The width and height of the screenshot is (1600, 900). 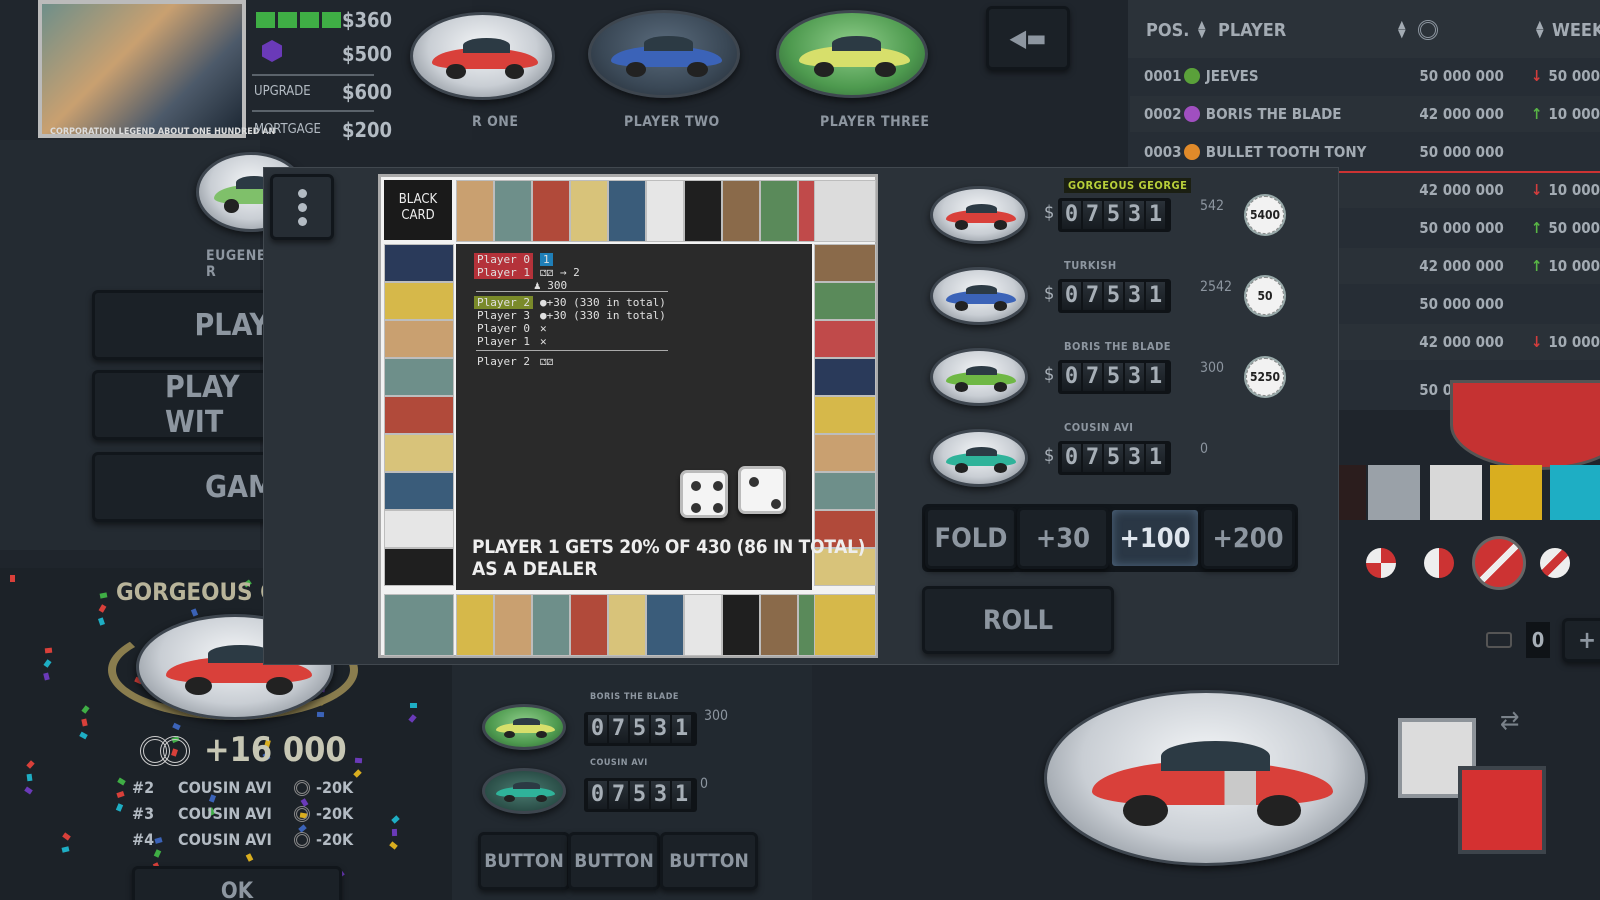 What do you see at coordinates (1063, 538) in the screenshot?
I see `bet-30-button: +30` at bounding box center [1063, 538].